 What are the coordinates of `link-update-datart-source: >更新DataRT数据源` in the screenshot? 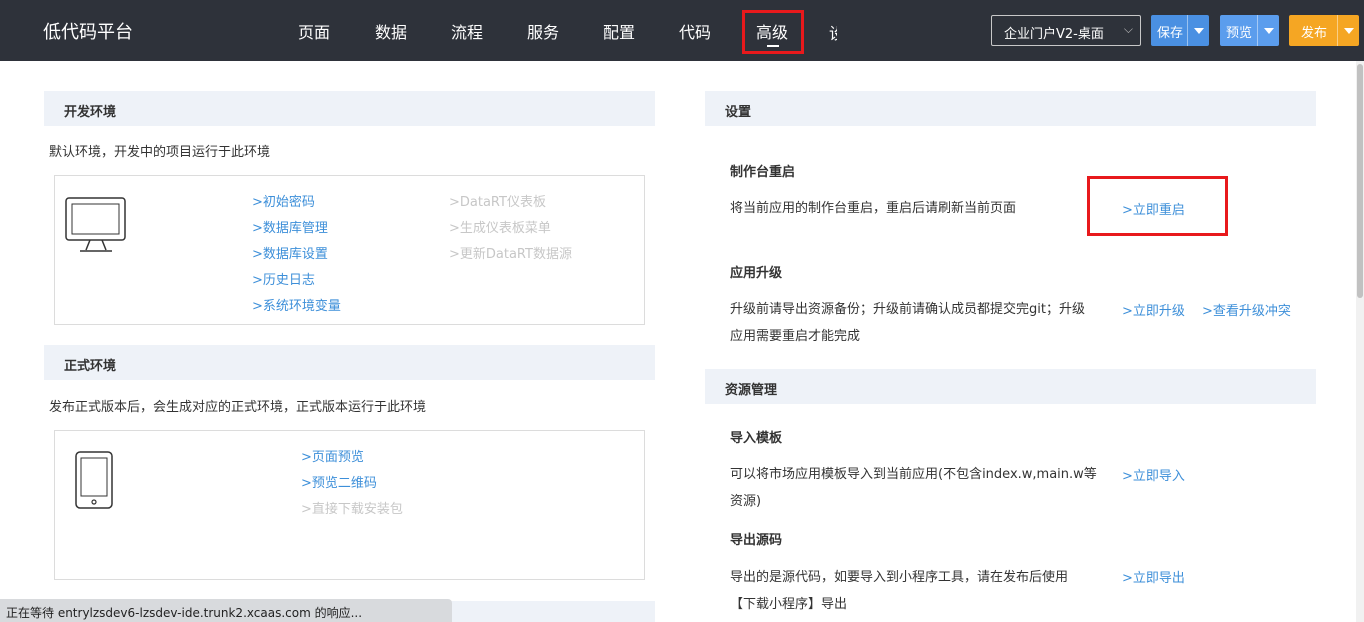 It's located at (510, 254).